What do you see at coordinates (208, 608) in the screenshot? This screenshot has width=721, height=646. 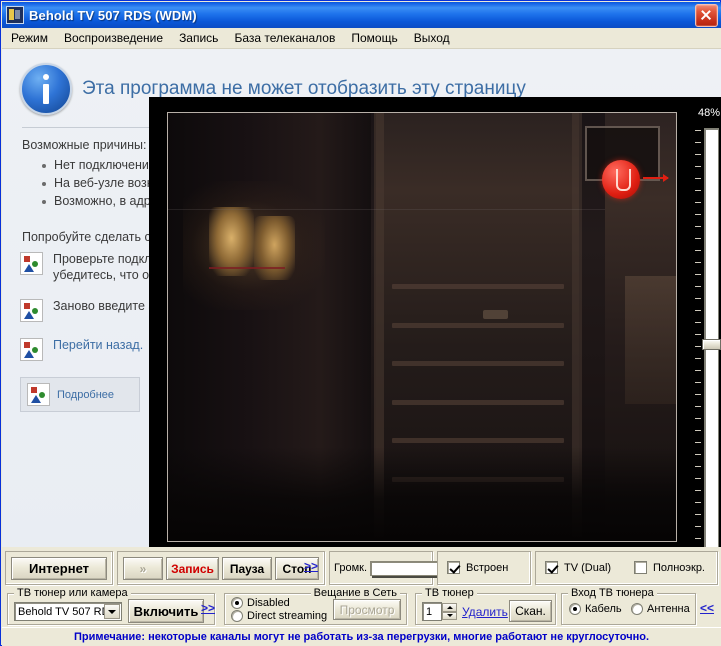 I see `tuner-expand-link: >>` at bounding box center [208, 608].